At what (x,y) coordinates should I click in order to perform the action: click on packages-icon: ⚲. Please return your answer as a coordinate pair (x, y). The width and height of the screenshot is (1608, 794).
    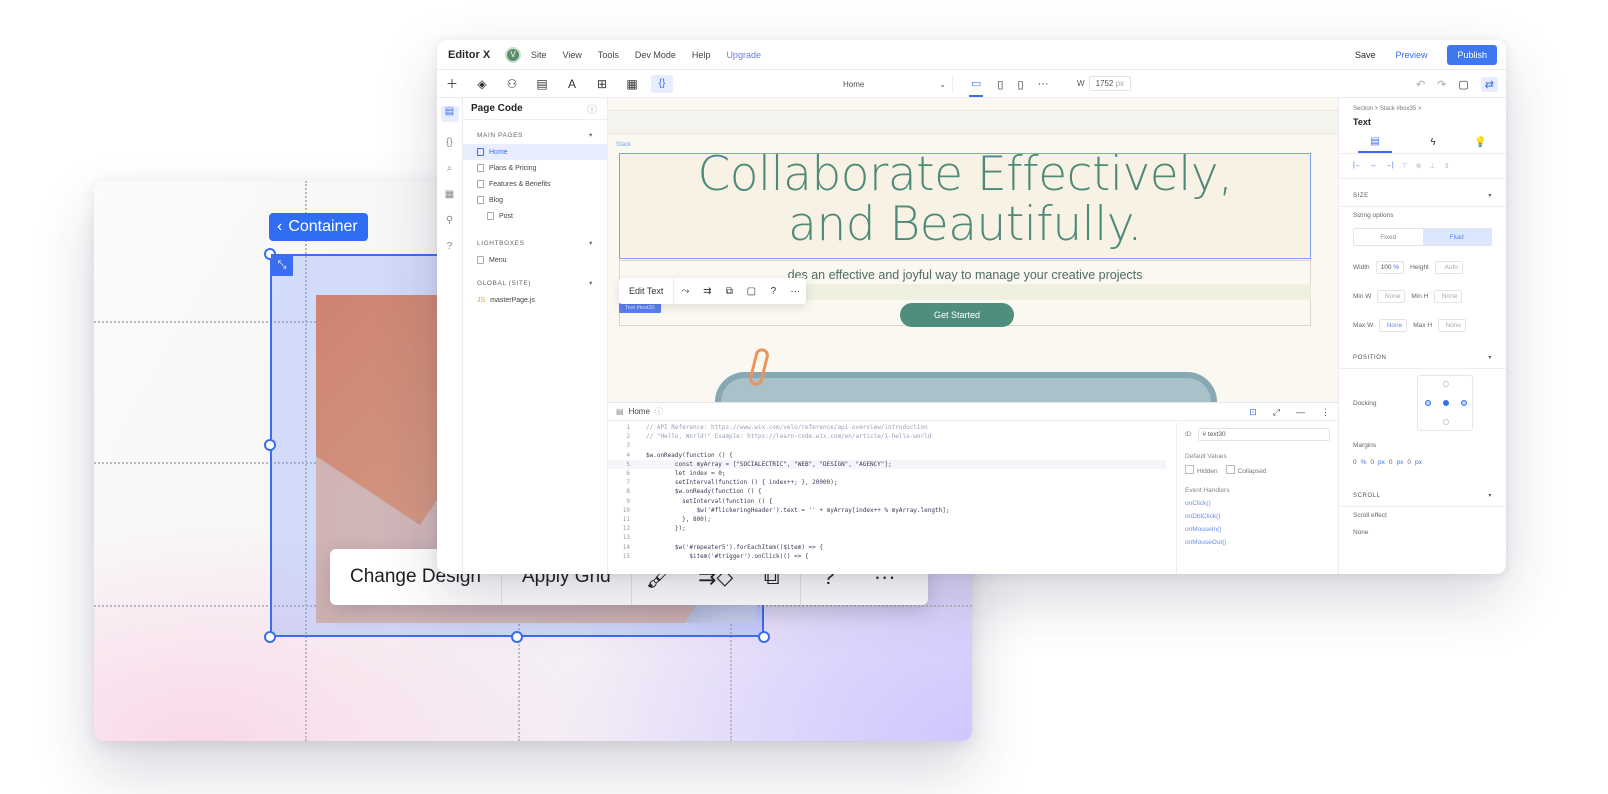
    Looking at the image, I should click on (449, 220).